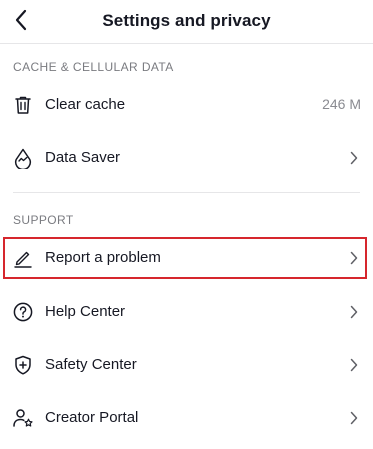 This screenshot has width=373, height=449. I want to click on data-saver-icon, so click(23, 158).